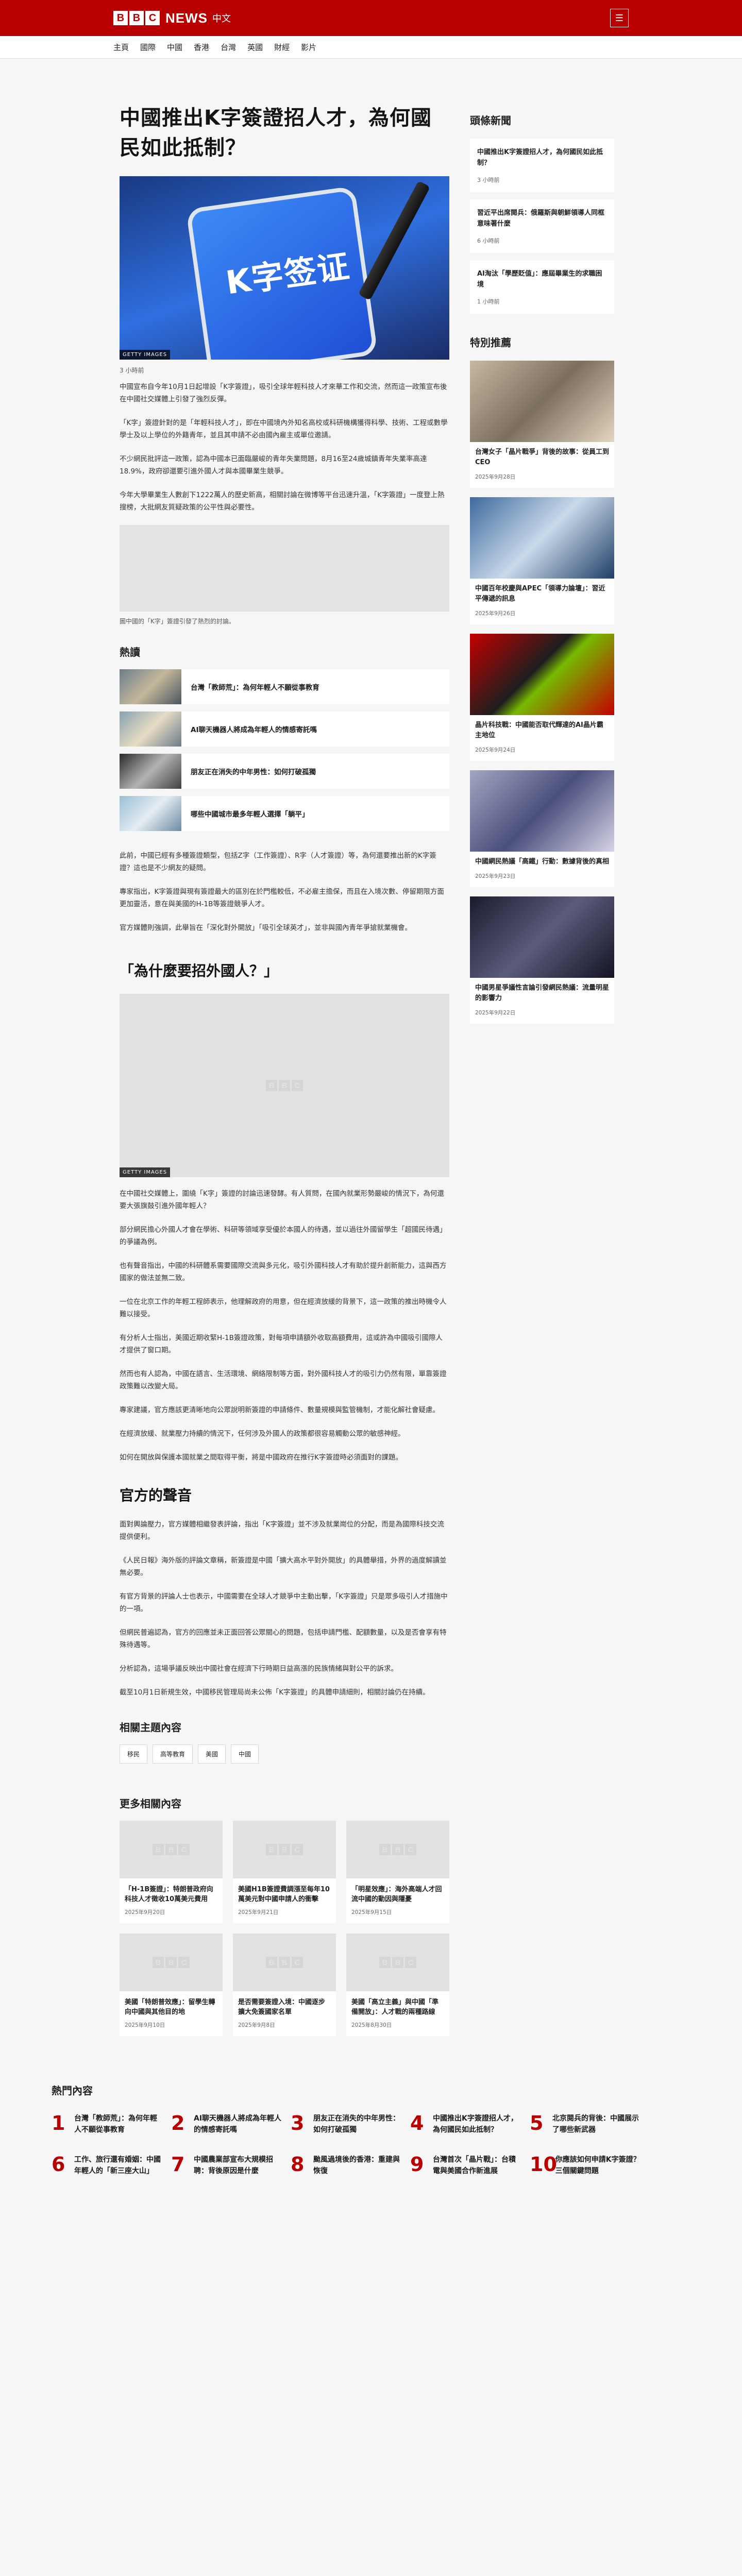  What do you see at coordinates (284, 813) in the screenshot?
I see `hot-read-item: 哪些中國城市最多年輕人選擇「躺平」` at bounding box center [284, 813].